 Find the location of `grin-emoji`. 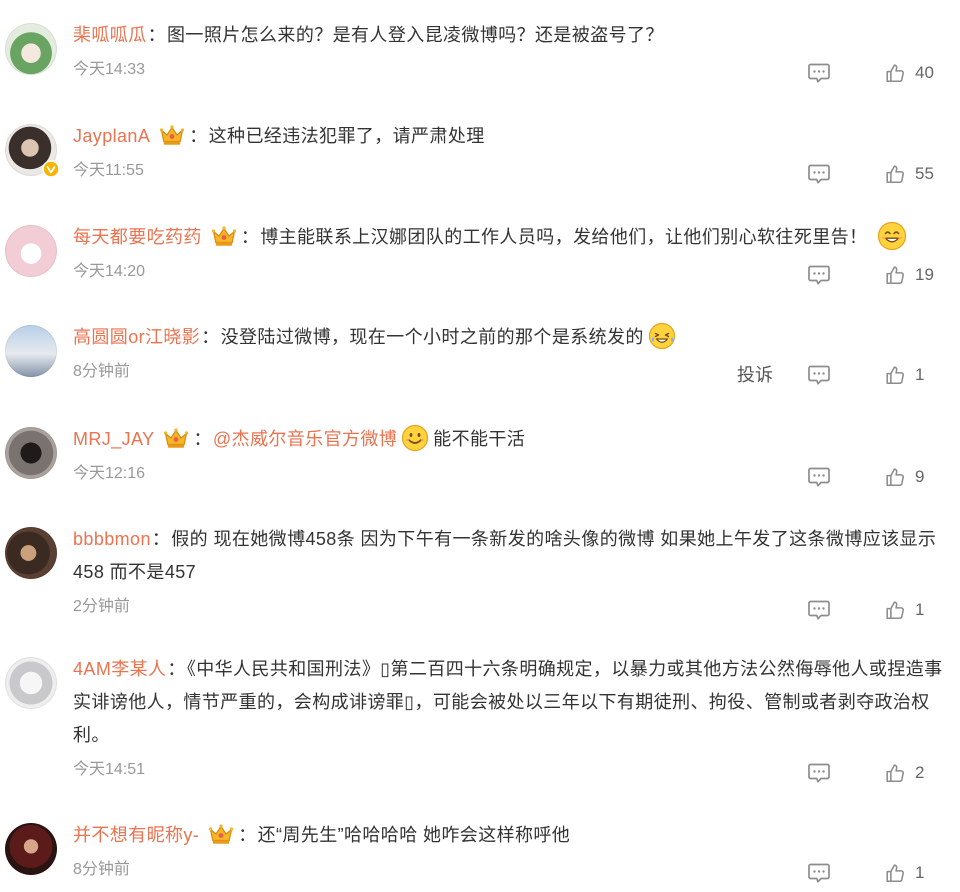

grin-emoji is located at coordinates (415, 438).